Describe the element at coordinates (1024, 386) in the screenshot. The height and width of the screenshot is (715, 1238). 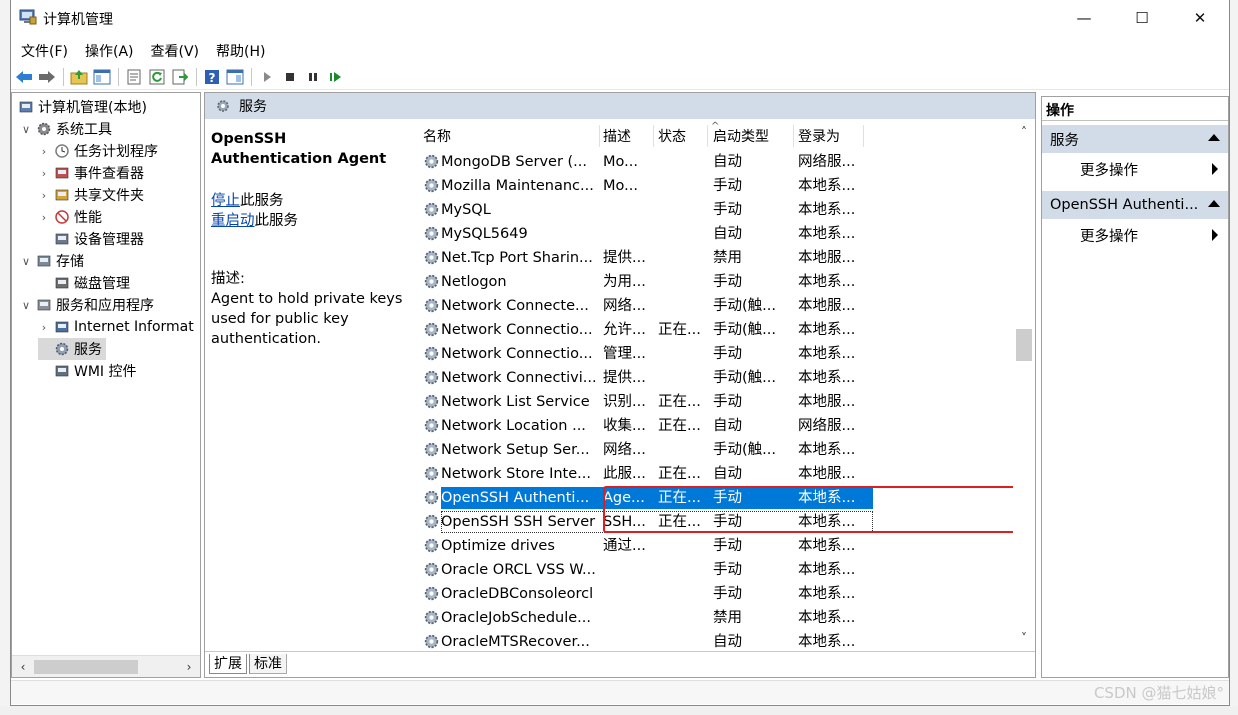
I see `services-vertical-scrollbar: ˄ ˅` at that location.